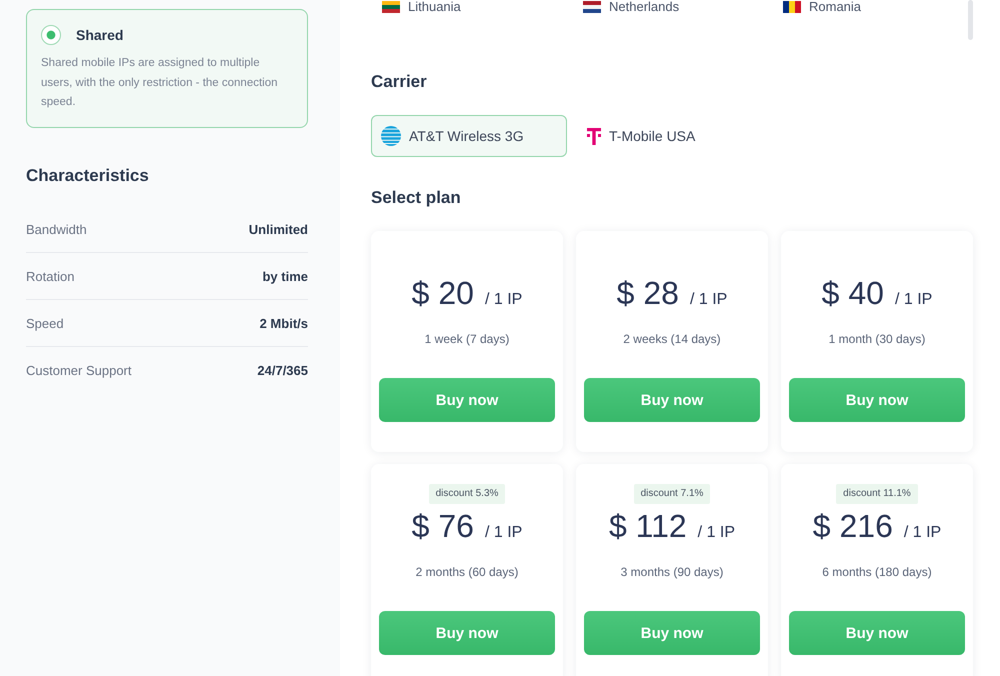 The image size is (1000, 676). Describe the element at coordinates (852, 526) in the screenshot. I see `plan-price: $ 216` at that location.